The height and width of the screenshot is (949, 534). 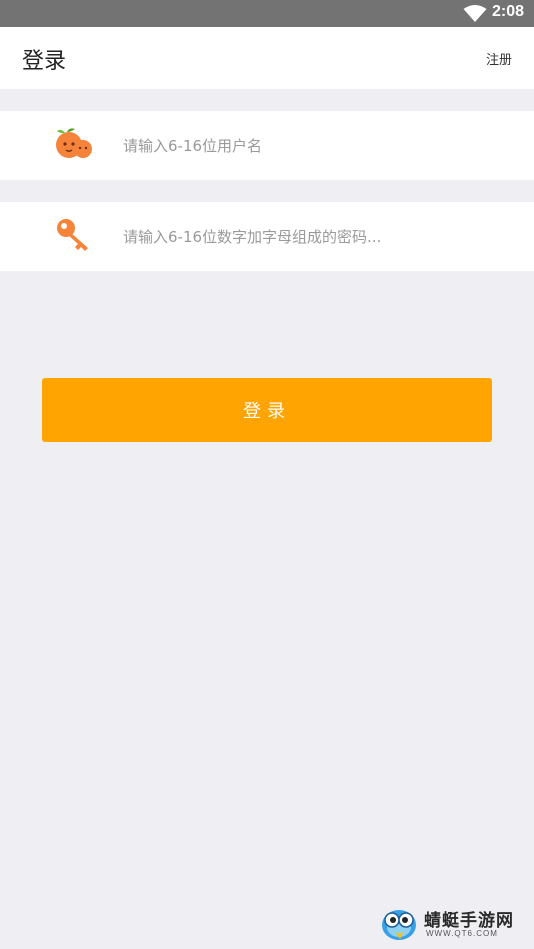 I want to click on register-link: 注册, so click(x=499, y=58).